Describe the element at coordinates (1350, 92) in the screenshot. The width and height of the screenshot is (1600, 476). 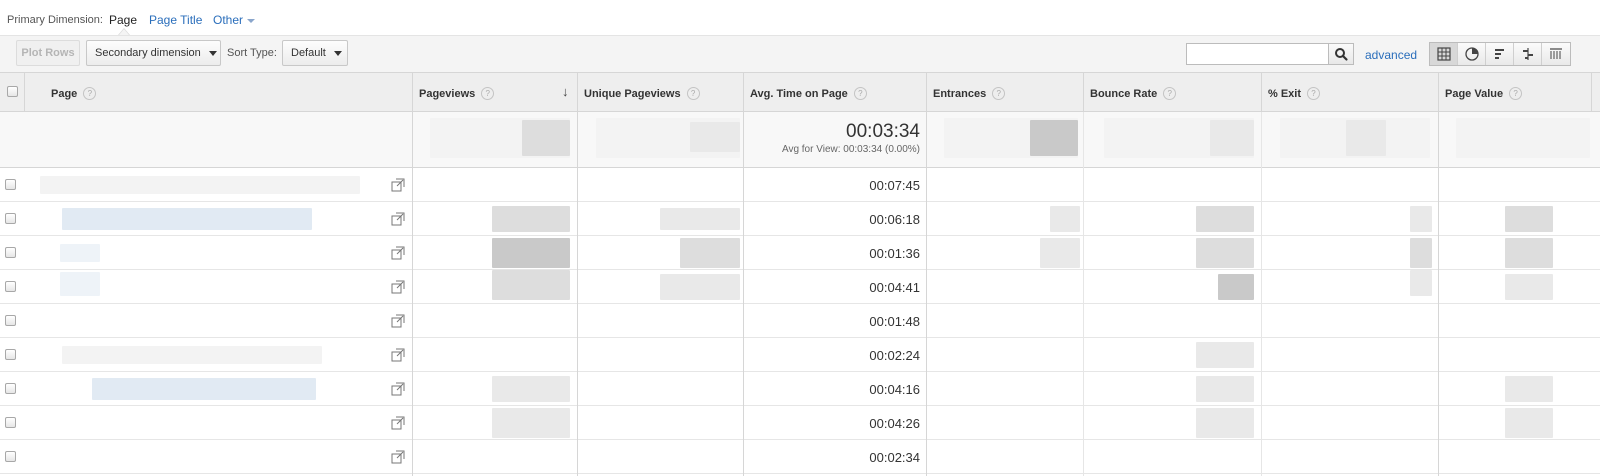
I see `column-header-exit: % Exit?` at that location.